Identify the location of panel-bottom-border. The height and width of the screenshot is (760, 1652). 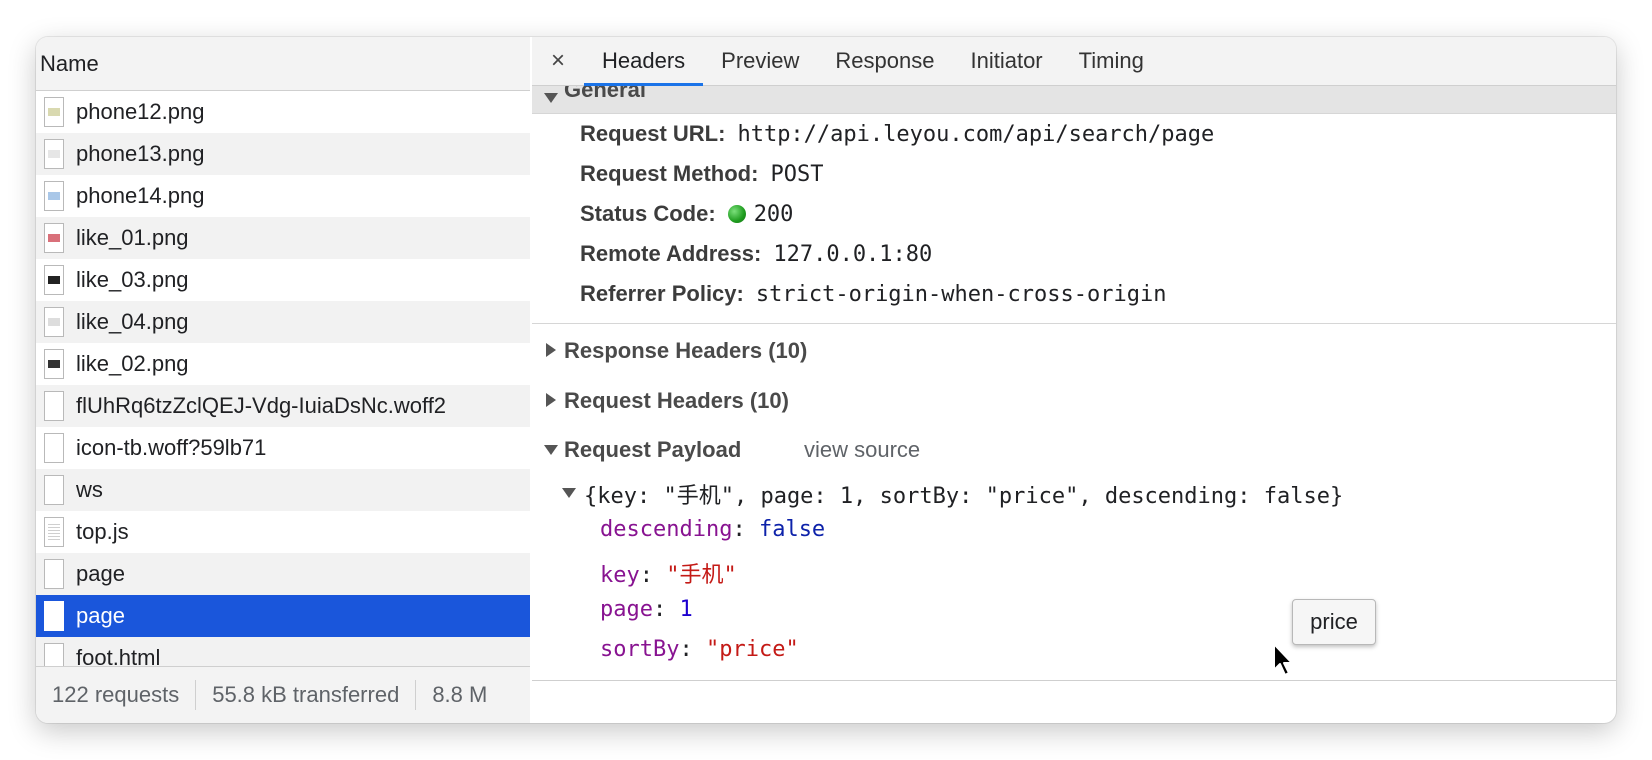
(1074, 680).